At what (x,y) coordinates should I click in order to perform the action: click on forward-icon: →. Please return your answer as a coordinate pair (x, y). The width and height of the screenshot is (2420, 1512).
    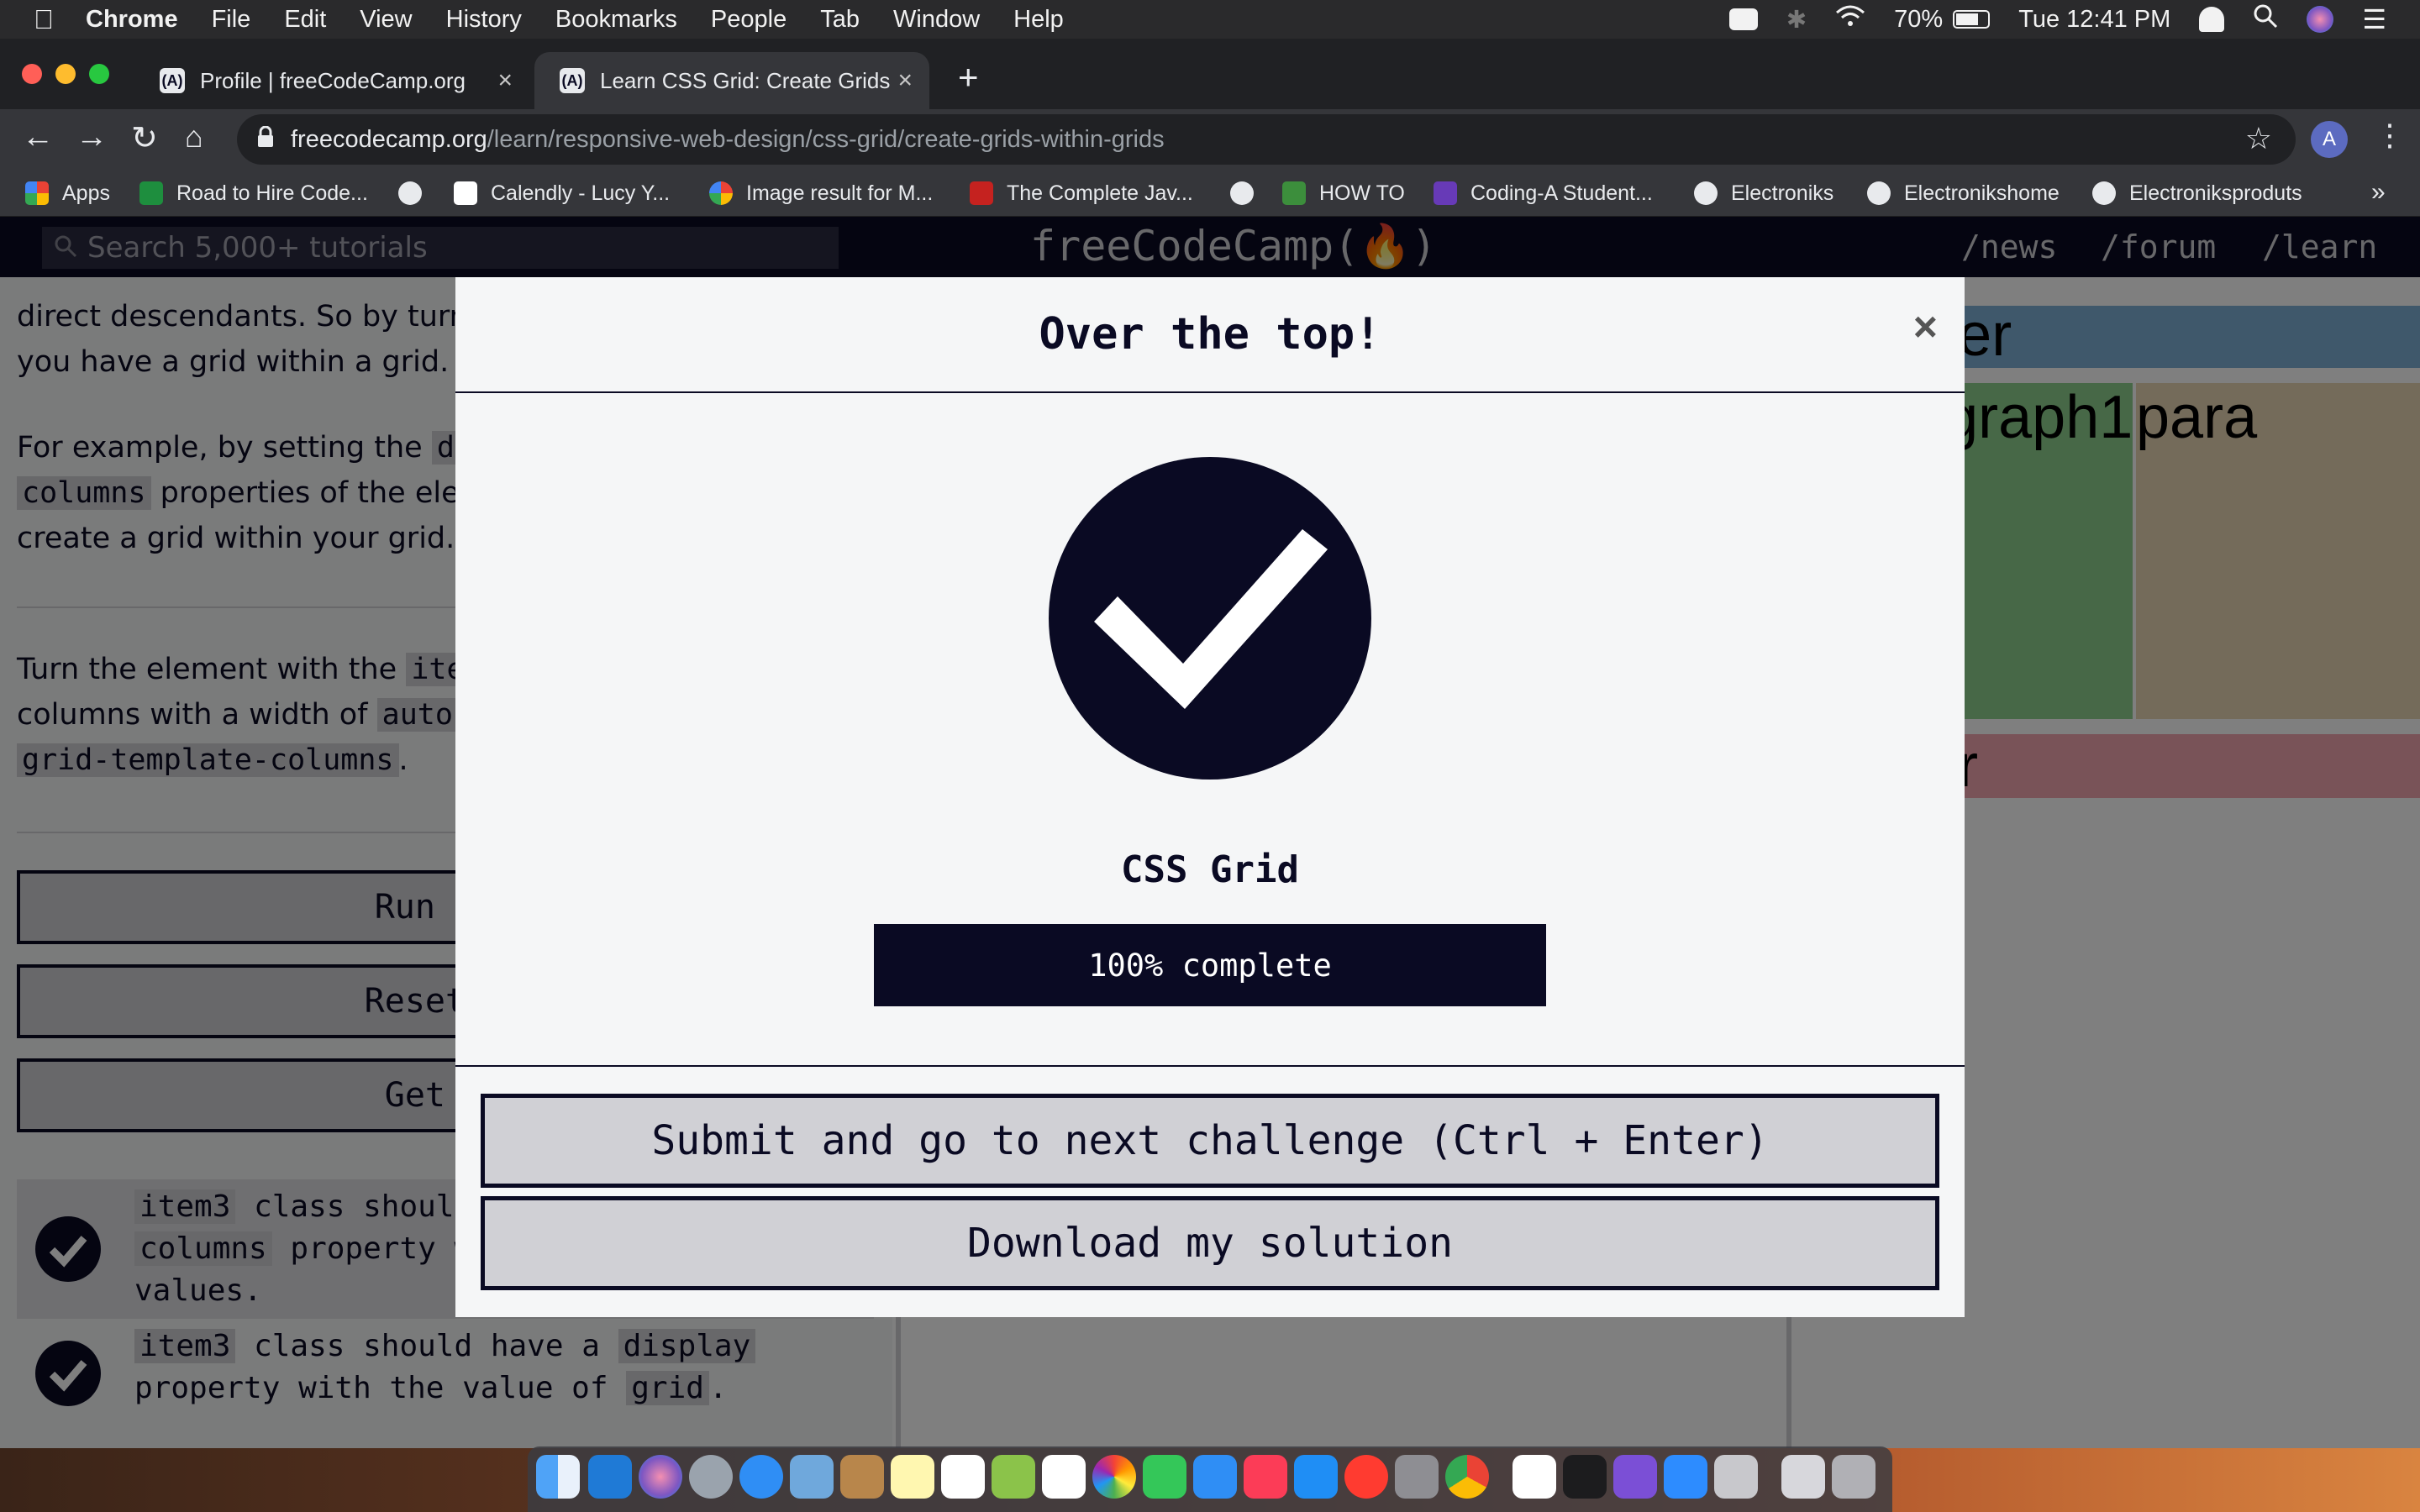
    Looking at the image, I should click on (92, 137).